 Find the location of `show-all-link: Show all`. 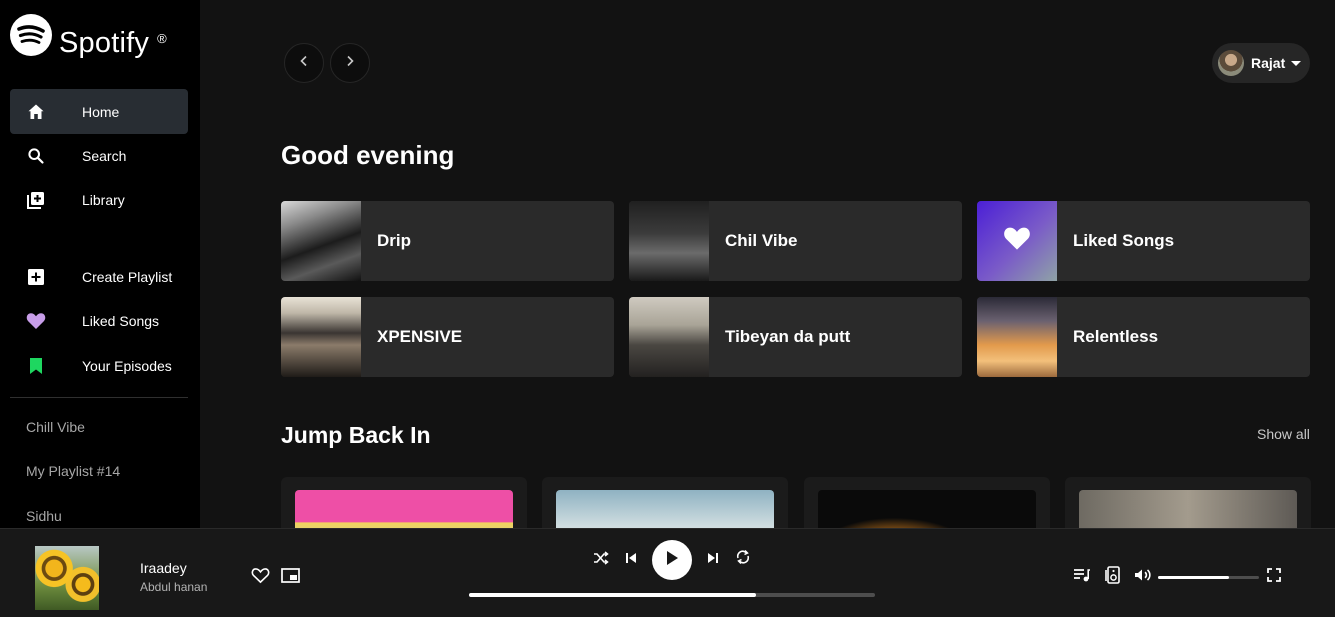

show-all-link: Show all is located at coordinates (1283, 434).